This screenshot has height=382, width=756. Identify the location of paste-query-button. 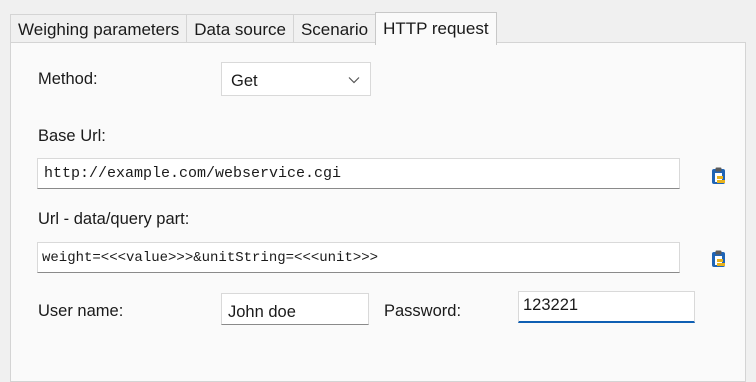
(719, 261).